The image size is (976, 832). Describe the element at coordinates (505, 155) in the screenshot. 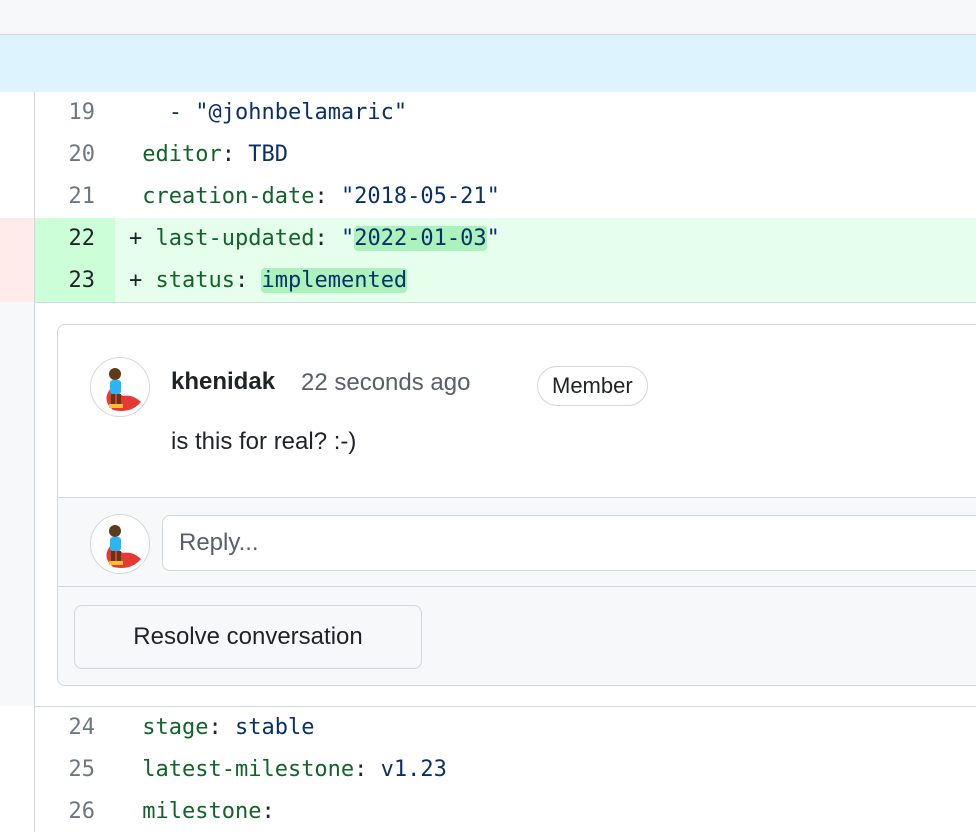

I see `diff-line: 20 editor: TBD` at that location.